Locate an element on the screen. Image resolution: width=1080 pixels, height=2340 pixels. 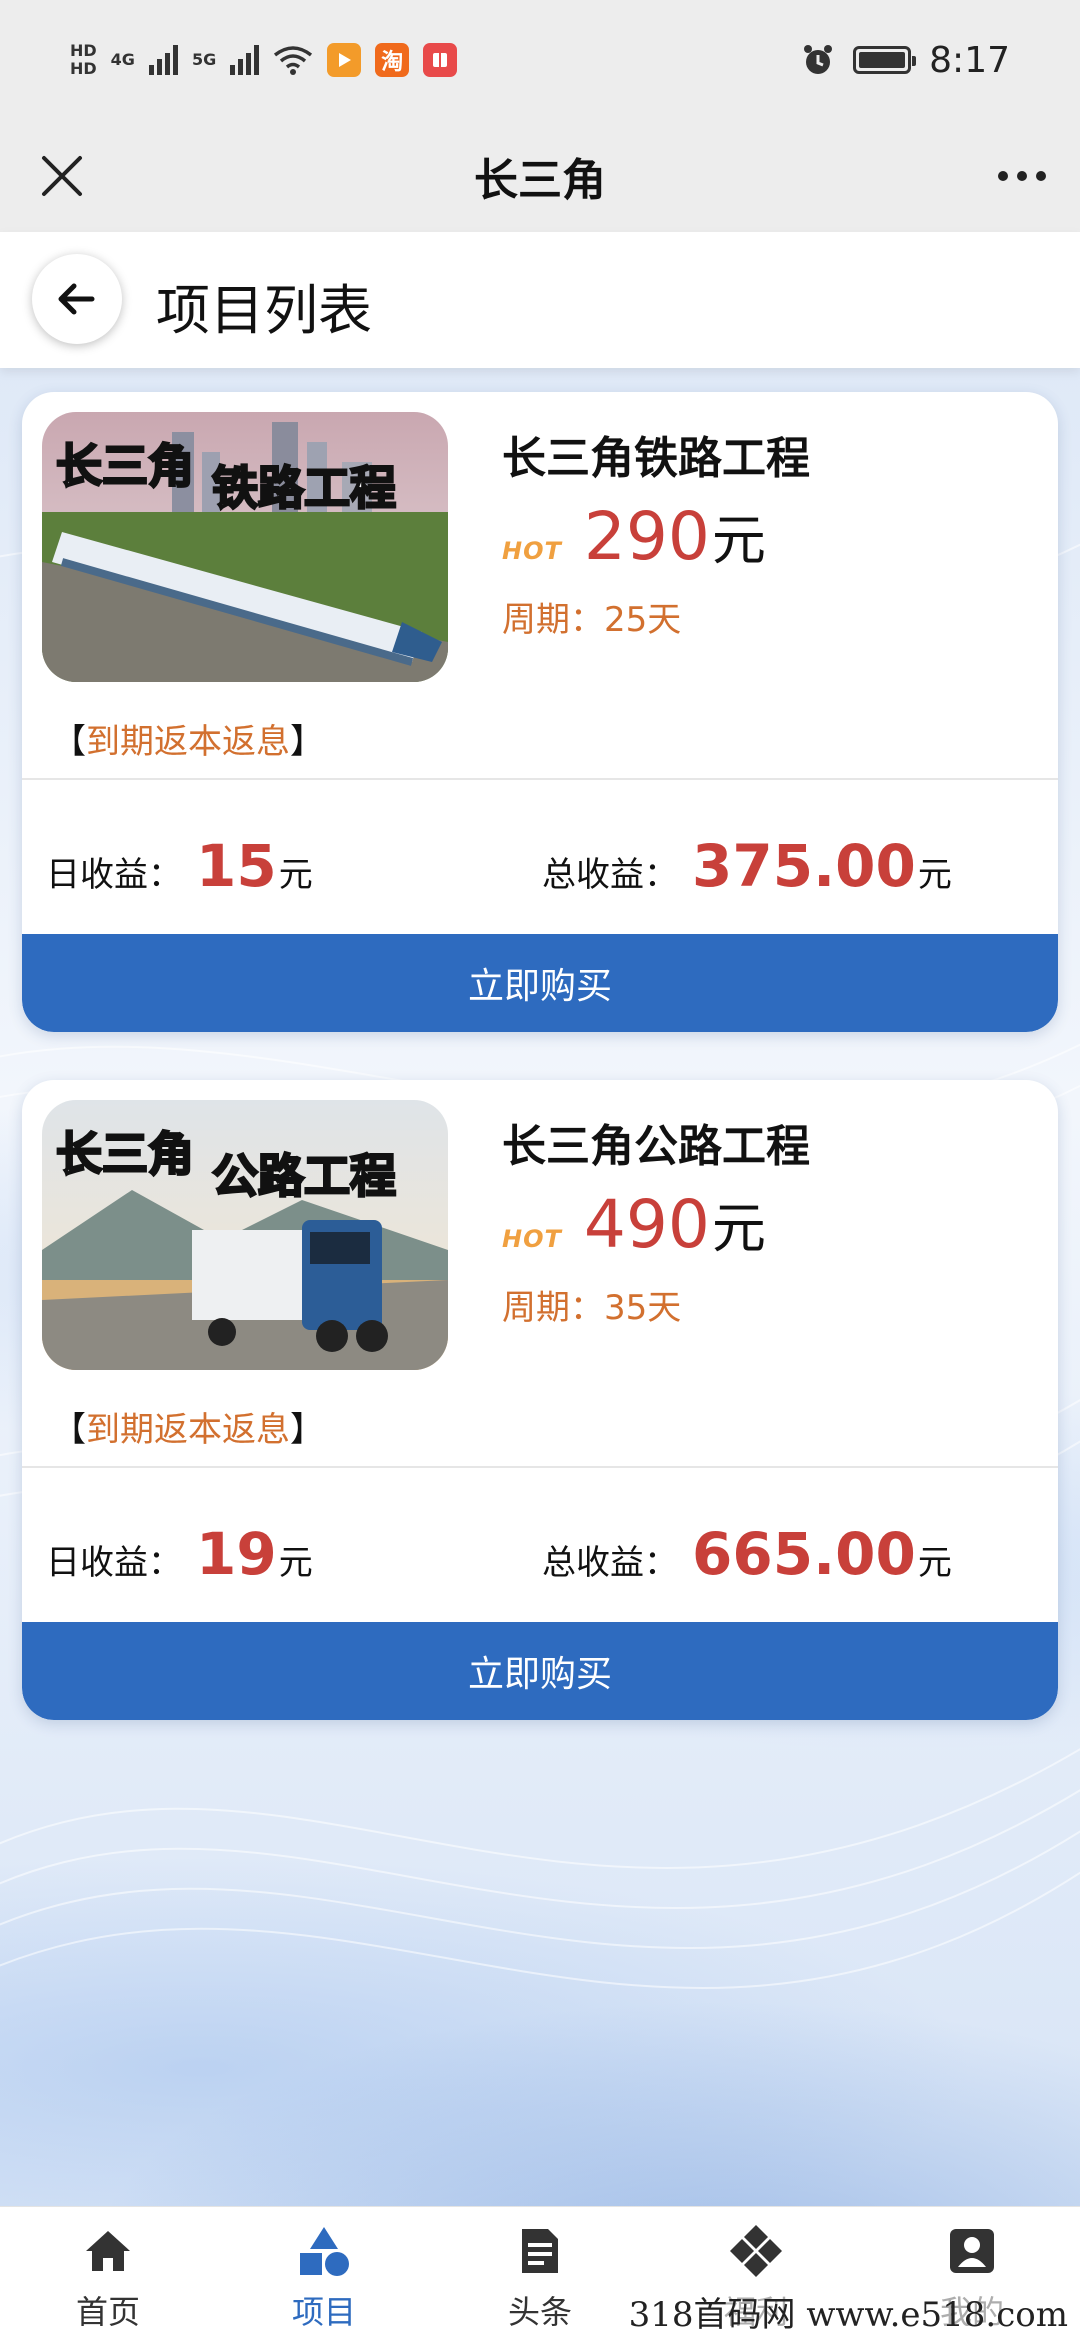
clock-time: 8:17 is located at coordinates (969, 60).